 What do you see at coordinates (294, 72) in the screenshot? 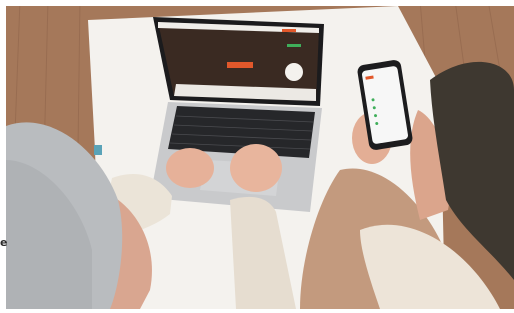
I see `screen-badge` at bounding box center [294, 72].